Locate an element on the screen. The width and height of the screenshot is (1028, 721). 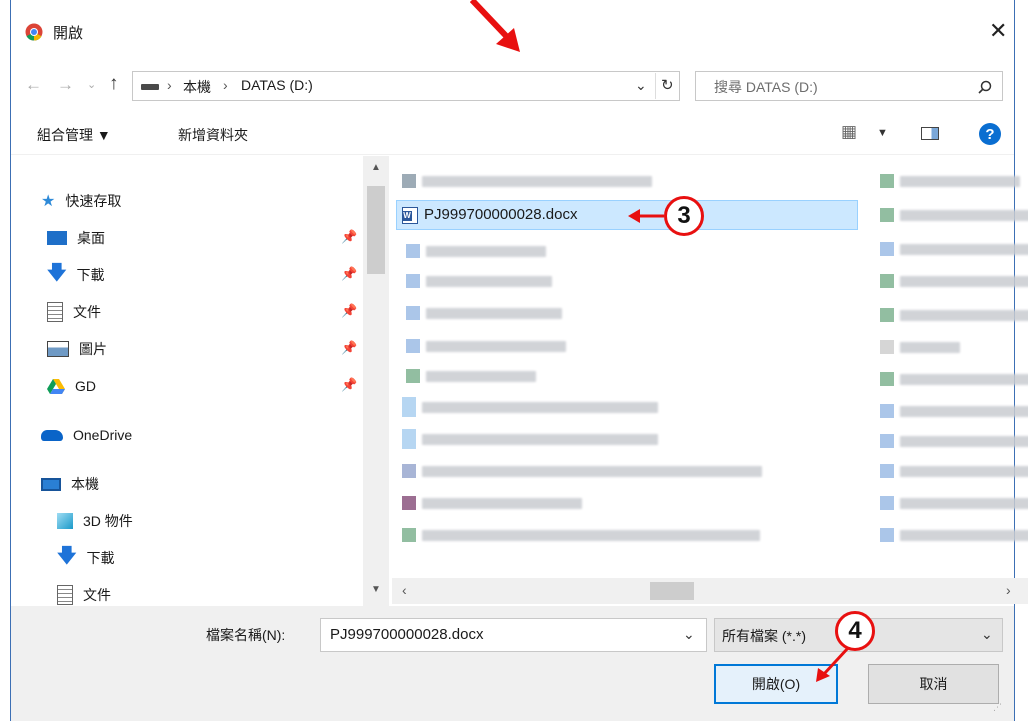
nav-item-quick-access: ★ 快速存取 is located at coordinates (81, 201).